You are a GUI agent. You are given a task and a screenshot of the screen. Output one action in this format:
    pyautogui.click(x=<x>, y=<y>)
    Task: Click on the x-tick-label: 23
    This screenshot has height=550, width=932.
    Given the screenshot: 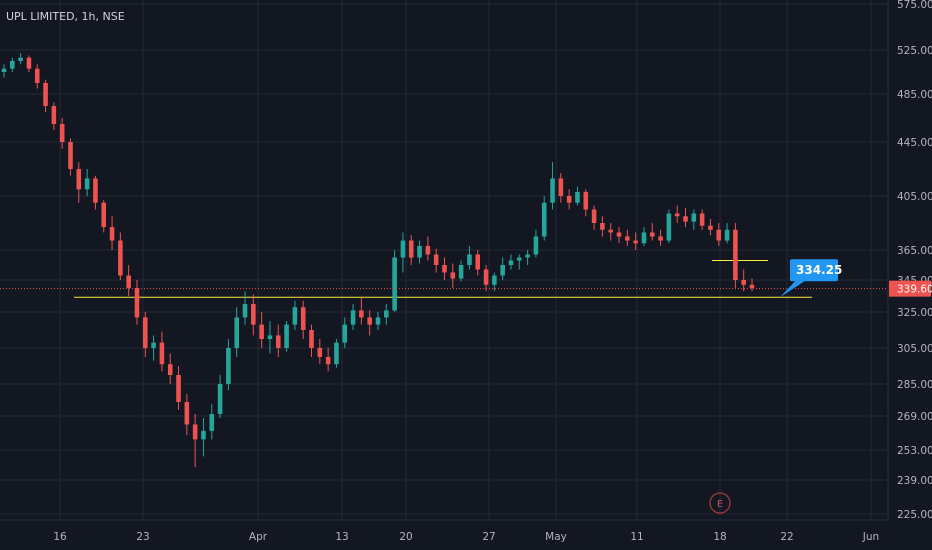 What is the action you would take?
    pyautogui.click(x=142, y=537)
    